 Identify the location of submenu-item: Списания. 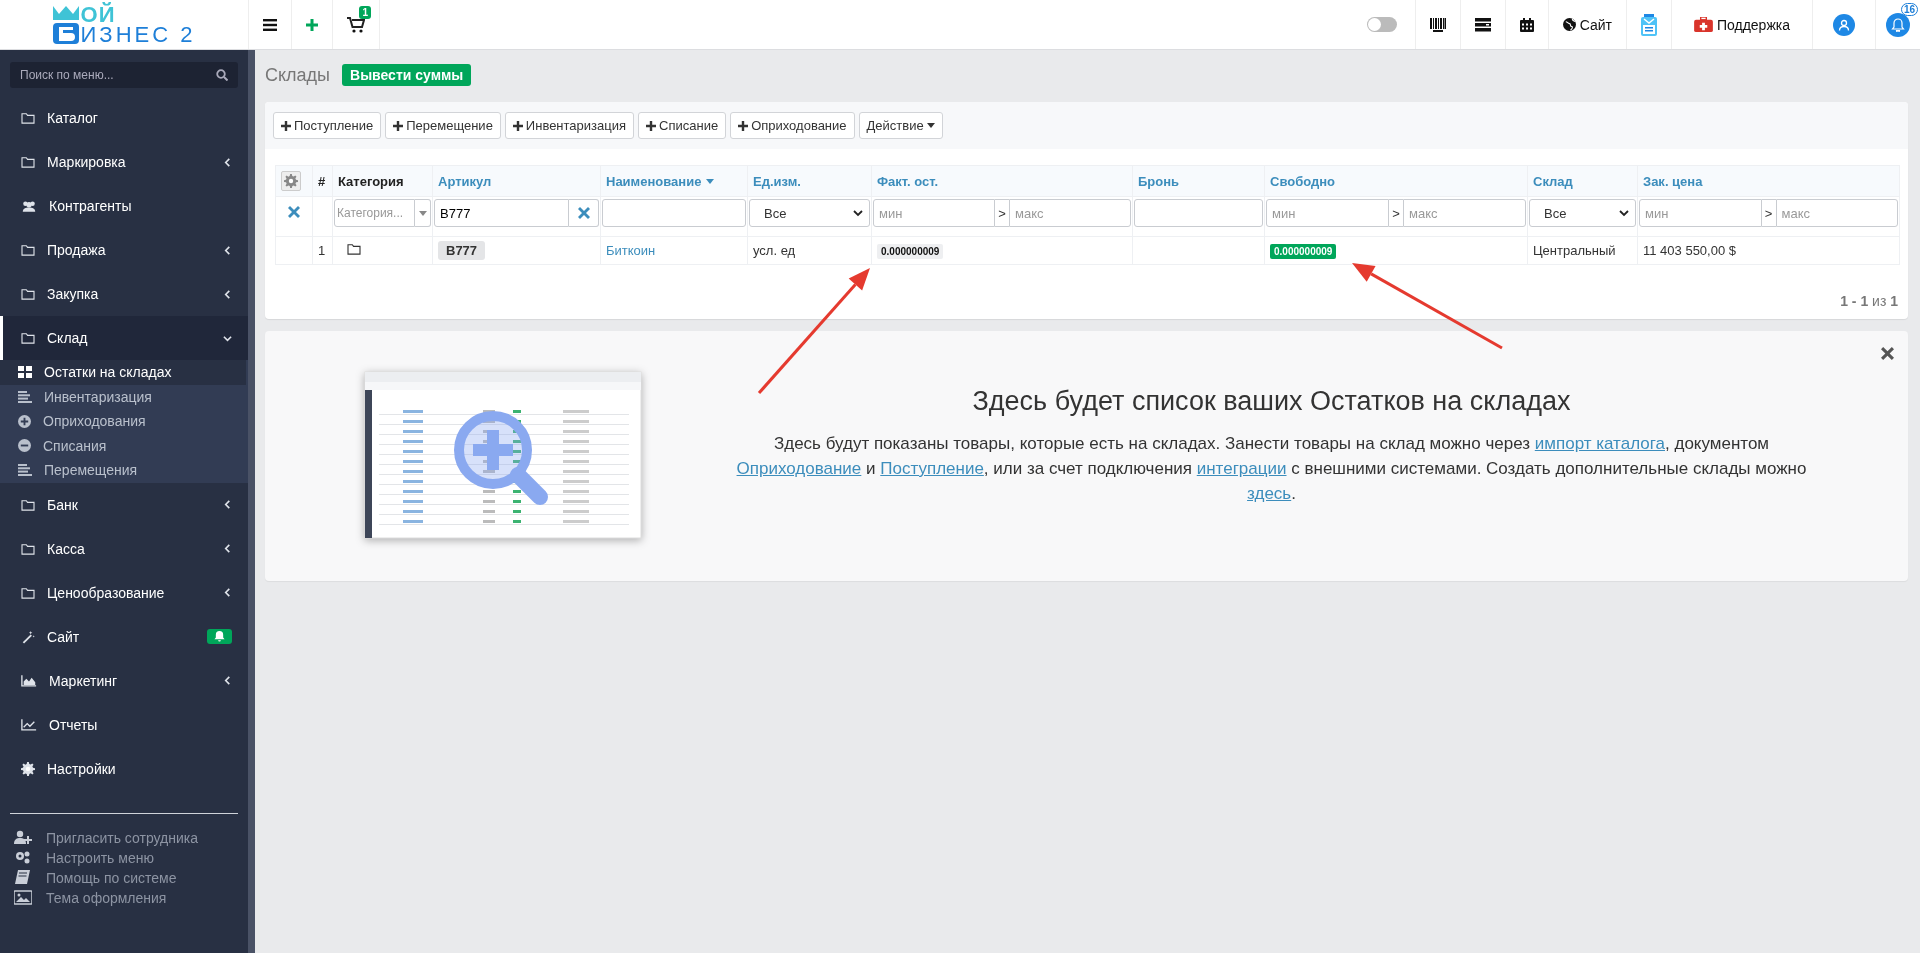
(124, 445).